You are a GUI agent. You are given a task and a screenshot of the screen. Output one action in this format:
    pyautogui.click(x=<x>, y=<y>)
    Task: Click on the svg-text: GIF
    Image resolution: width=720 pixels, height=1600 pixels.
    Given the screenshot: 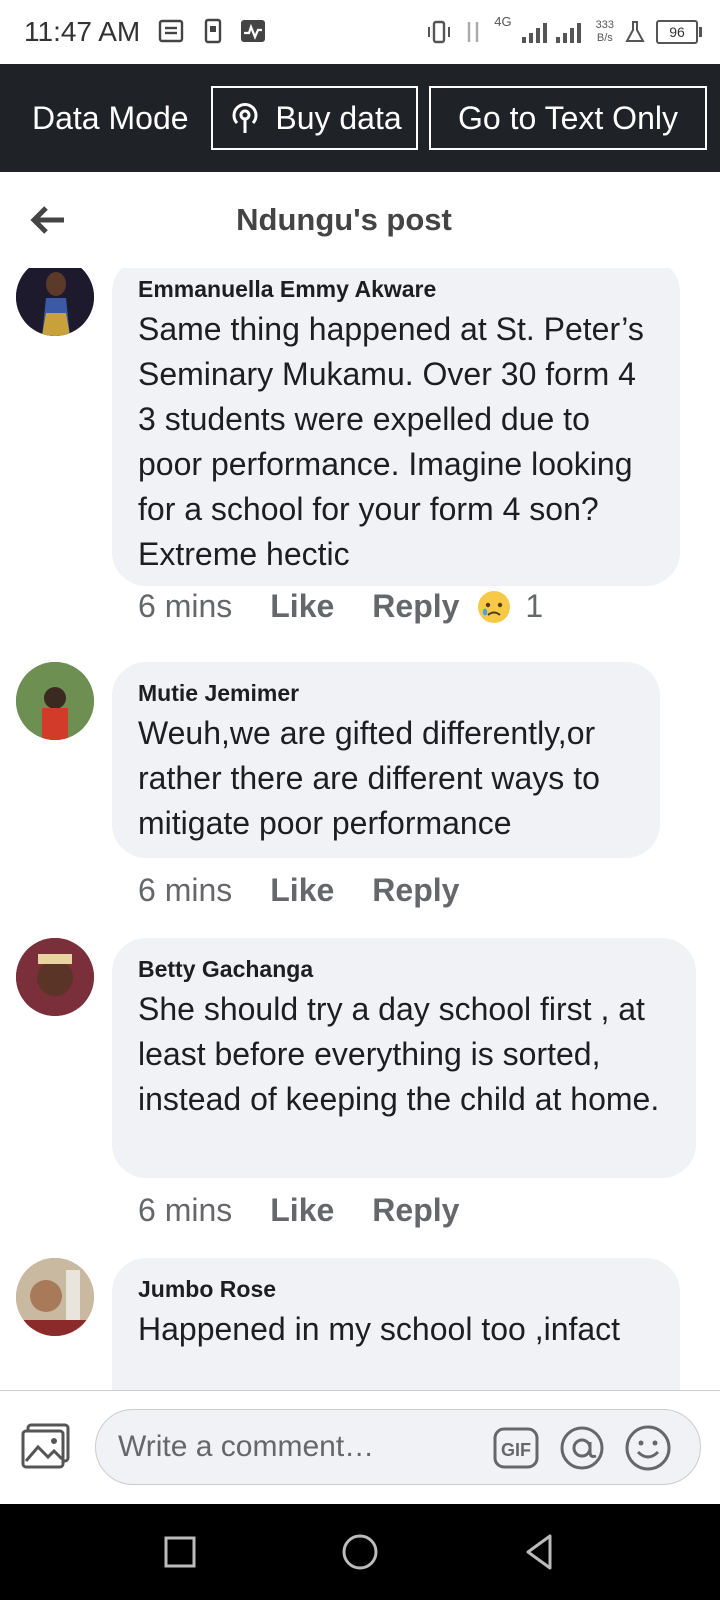 What is the action you would take?
    pyautogui.click(x=516, y=1450)
    